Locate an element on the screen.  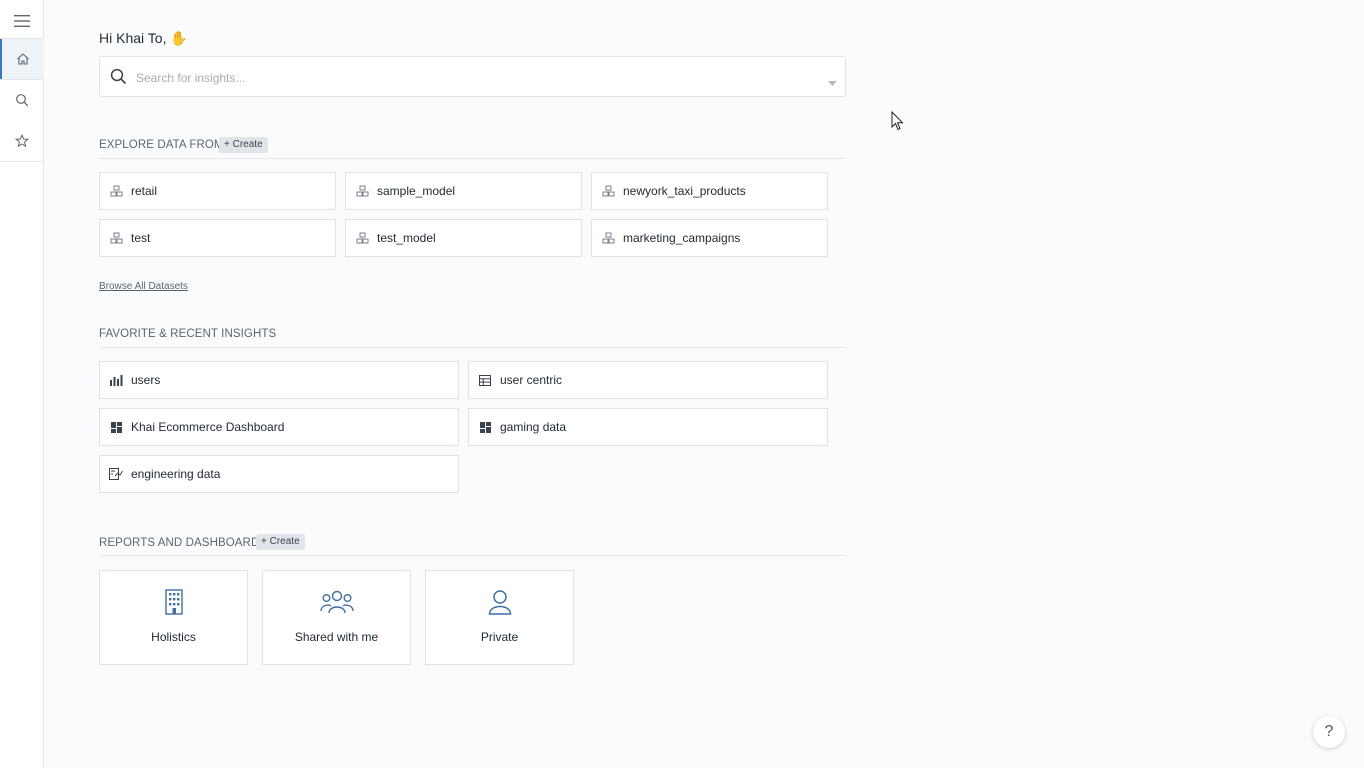
group-icon is located at coordinates (336, 602).